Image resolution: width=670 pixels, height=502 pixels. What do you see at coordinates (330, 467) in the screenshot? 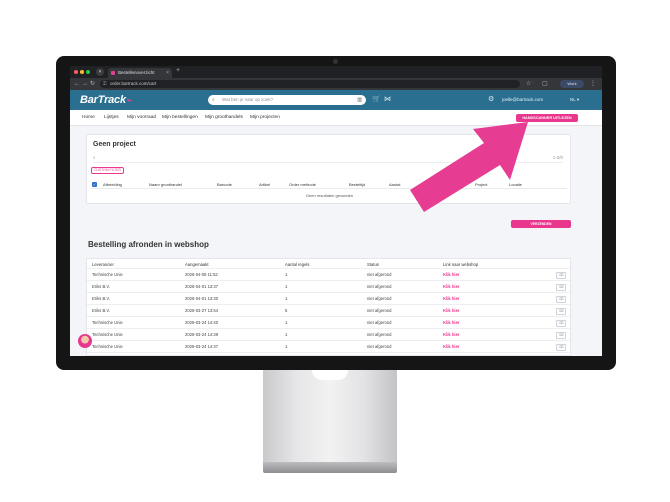
I see `stand-base` at bounding box center [330, 467].